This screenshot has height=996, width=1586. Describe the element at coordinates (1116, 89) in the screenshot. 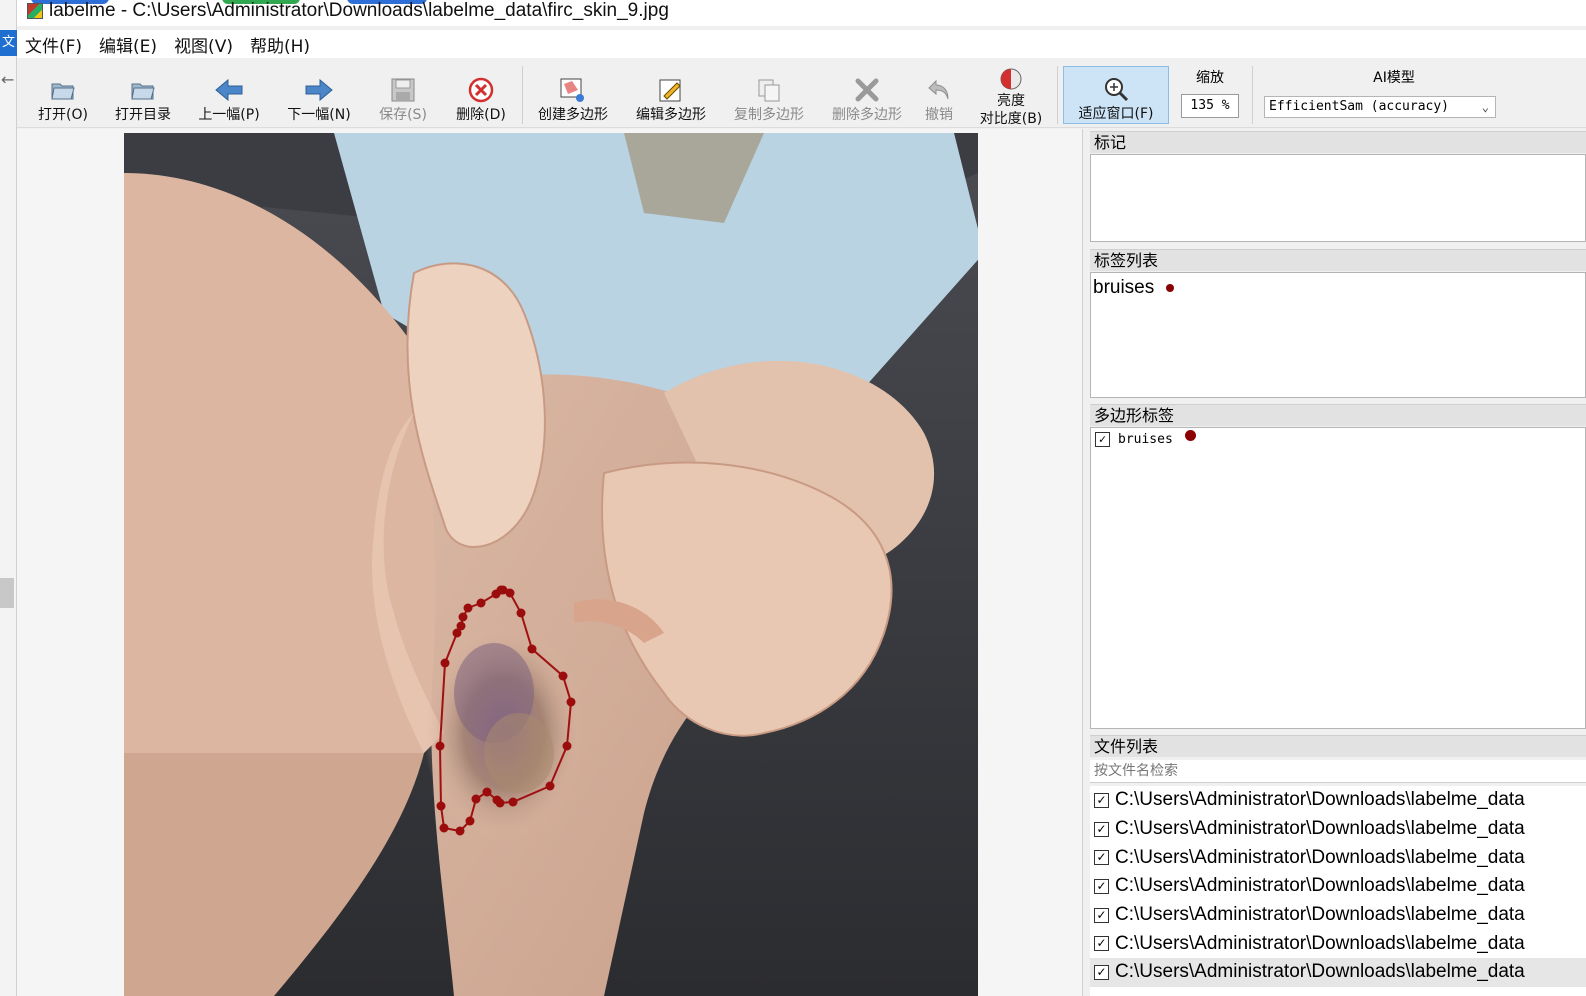

I see `zoom-fit-icon` at that location.